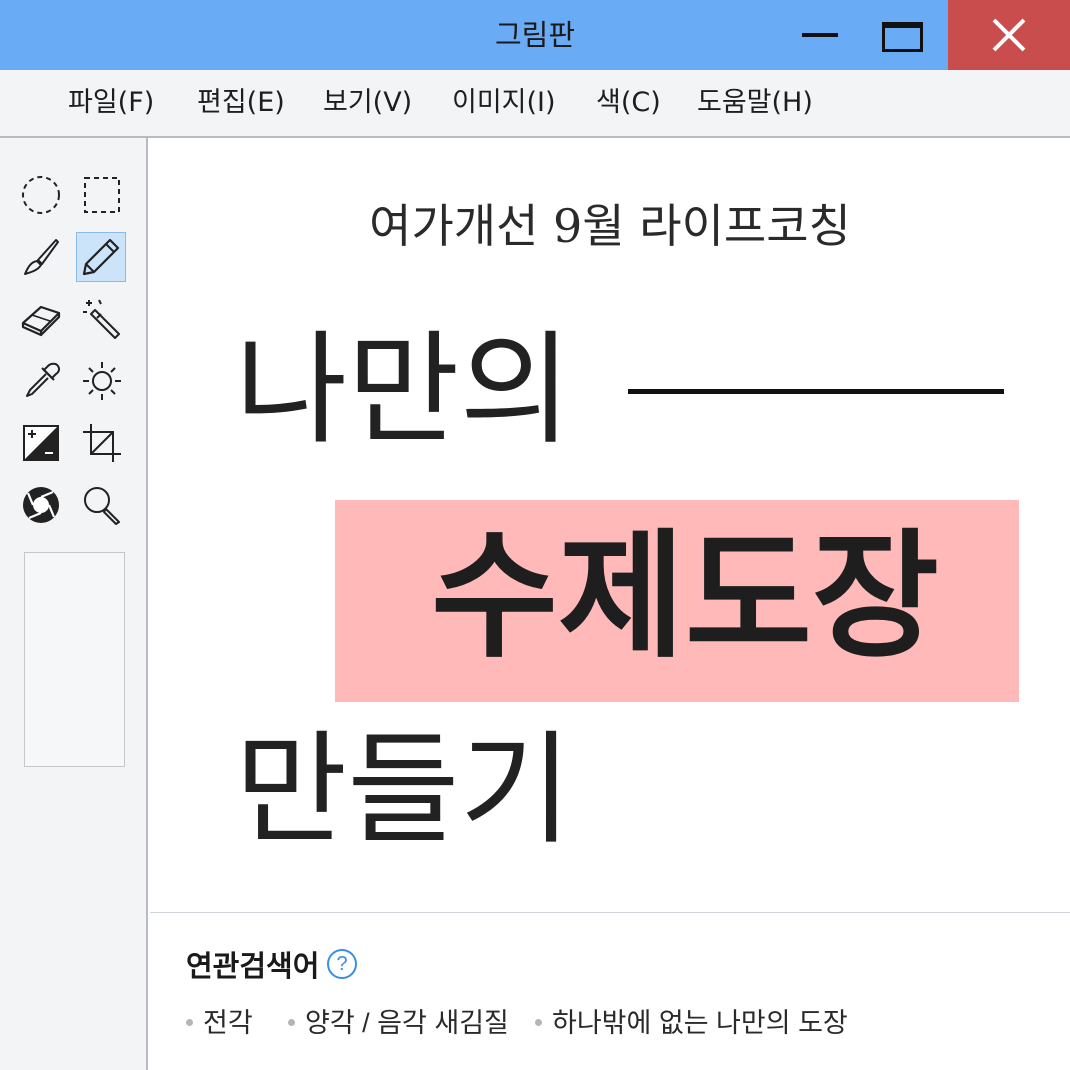  I want to click on canvas-heading-line-1: 나만의, so click(403, 390).